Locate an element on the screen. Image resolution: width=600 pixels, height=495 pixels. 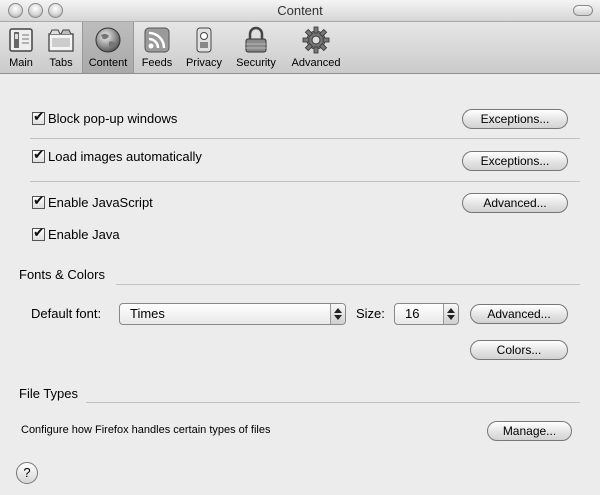
load-images-label: Load images automatically is located at coordinates (125, 156).